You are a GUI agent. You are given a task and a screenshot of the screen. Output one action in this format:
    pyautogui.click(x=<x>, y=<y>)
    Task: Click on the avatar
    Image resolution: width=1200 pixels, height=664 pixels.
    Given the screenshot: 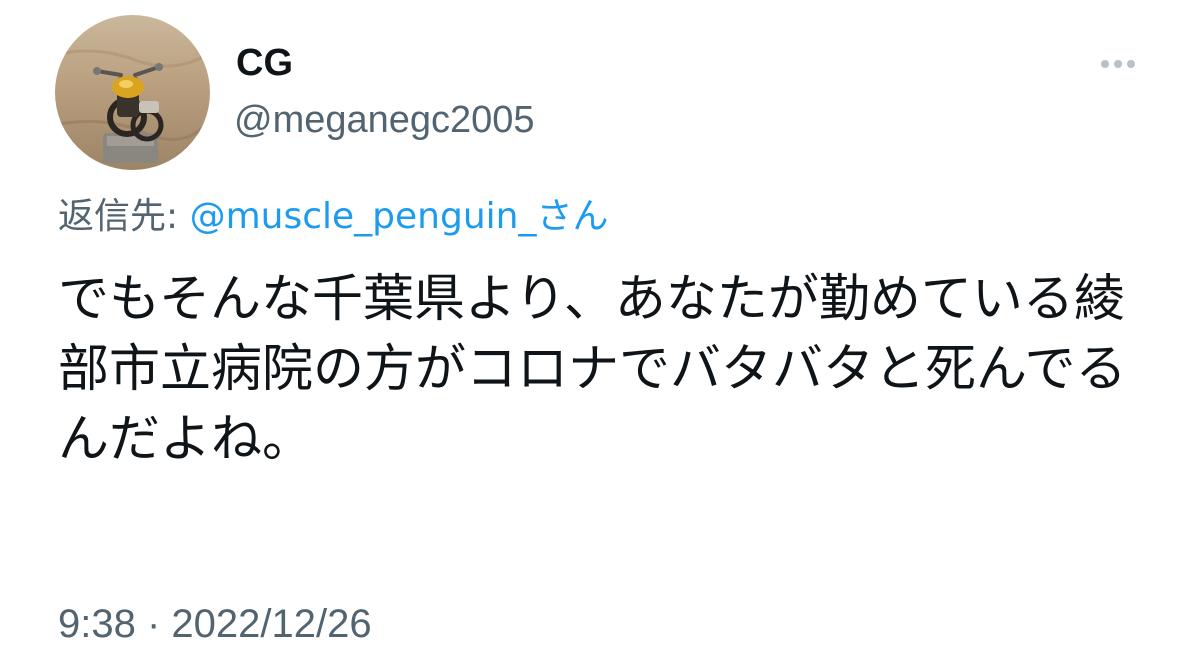 What is the action you would take?
    pyautogui.click(x=132, y=92)
    